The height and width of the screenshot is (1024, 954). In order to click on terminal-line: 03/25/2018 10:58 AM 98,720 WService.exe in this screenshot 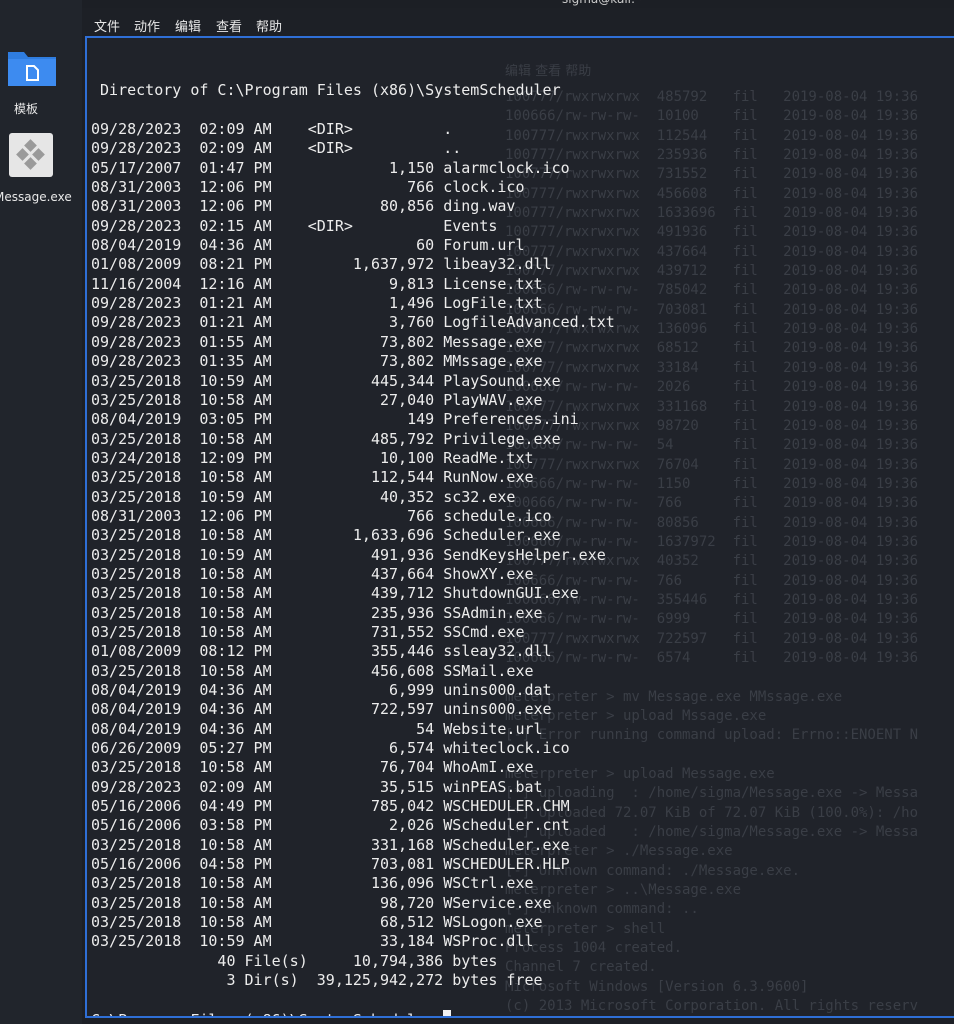, I will do `click(321, 902)`.